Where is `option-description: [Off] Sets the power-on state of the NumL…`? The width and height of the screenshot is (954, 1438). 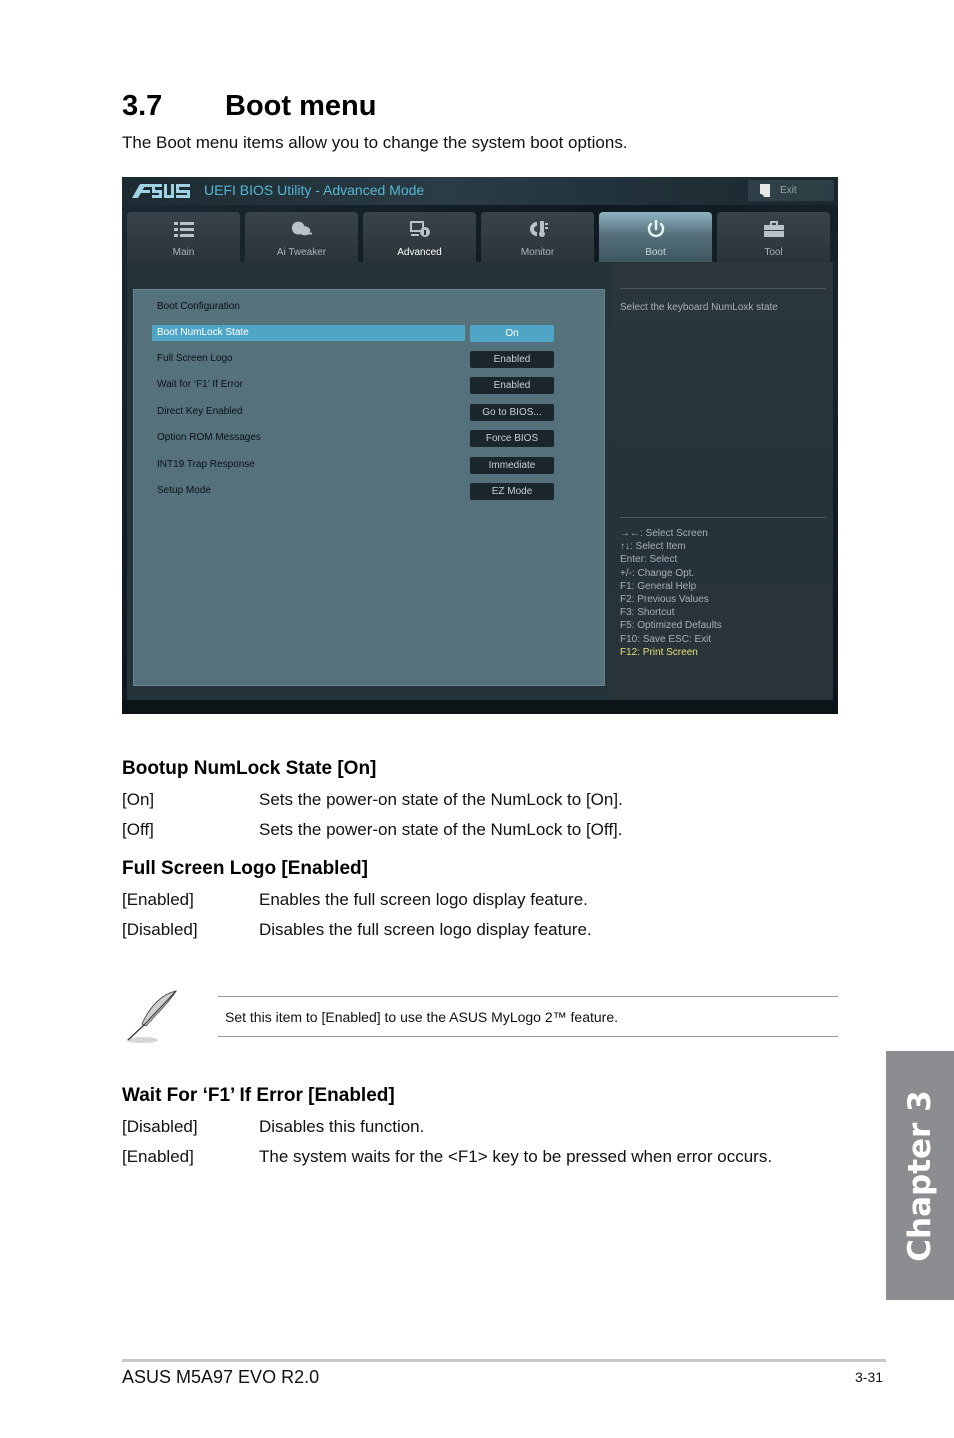
option-description: [Off] Sets the power-on state of the NumL… is located at coordinates (372, 830).